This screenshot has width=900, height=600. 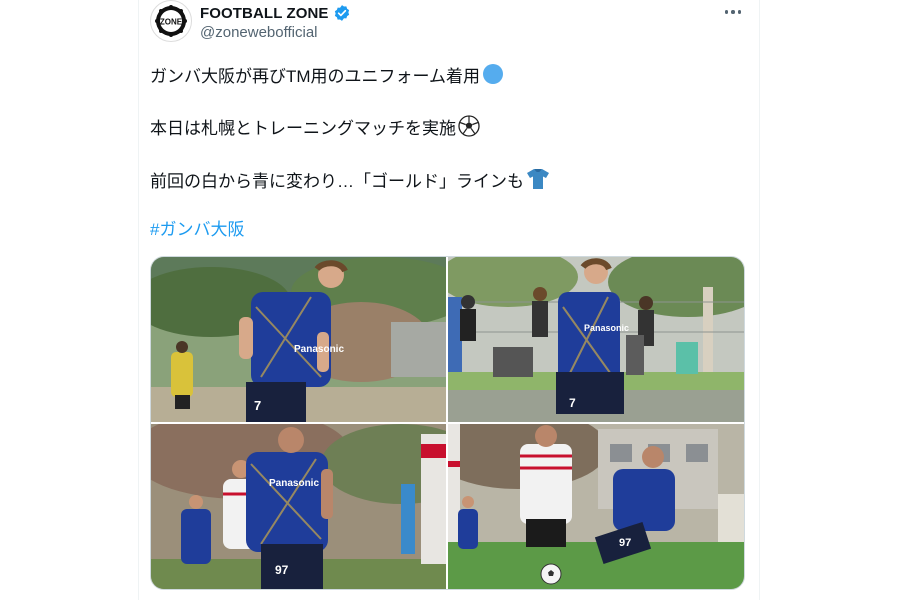 I want to click on tweet-text-line-2: 本日は札幌とトレーニングマッチを実施, so click(x=315, y=129).